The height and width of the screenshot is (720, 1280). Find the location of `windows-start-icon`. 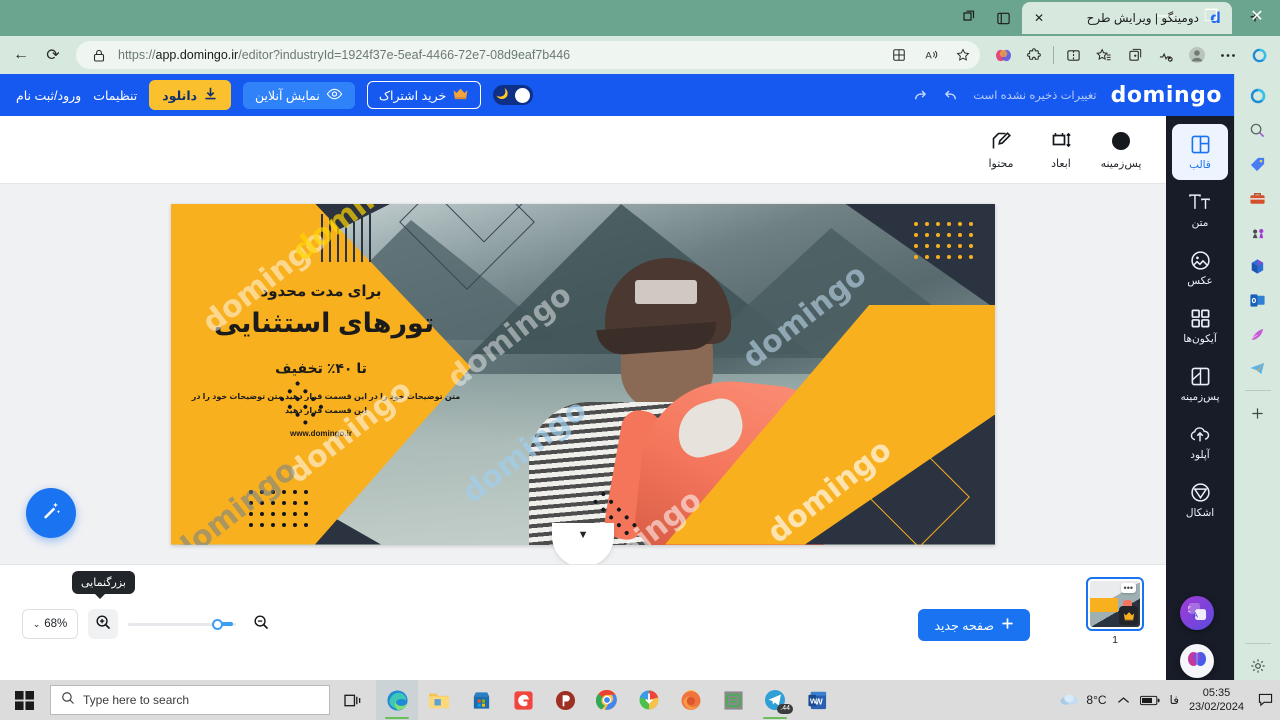

windows-start-icon is located at coordinates (24, 700).